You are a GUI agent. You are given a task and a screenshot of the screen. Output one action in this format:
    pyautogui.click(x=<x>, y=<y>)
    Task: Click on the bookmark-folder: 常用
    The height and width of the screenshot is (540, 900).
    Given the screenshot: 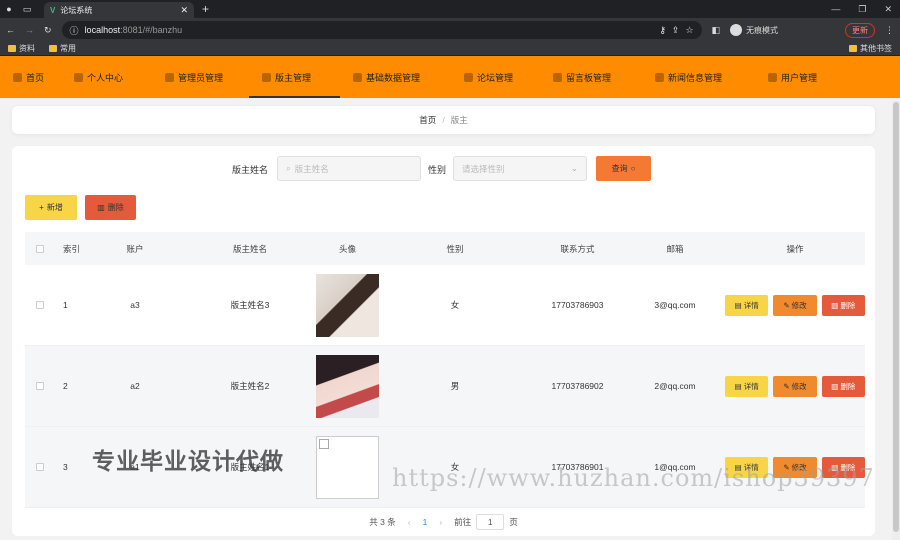 What is the action you would take?
    pyautogui.click(x=62, y=48)
    